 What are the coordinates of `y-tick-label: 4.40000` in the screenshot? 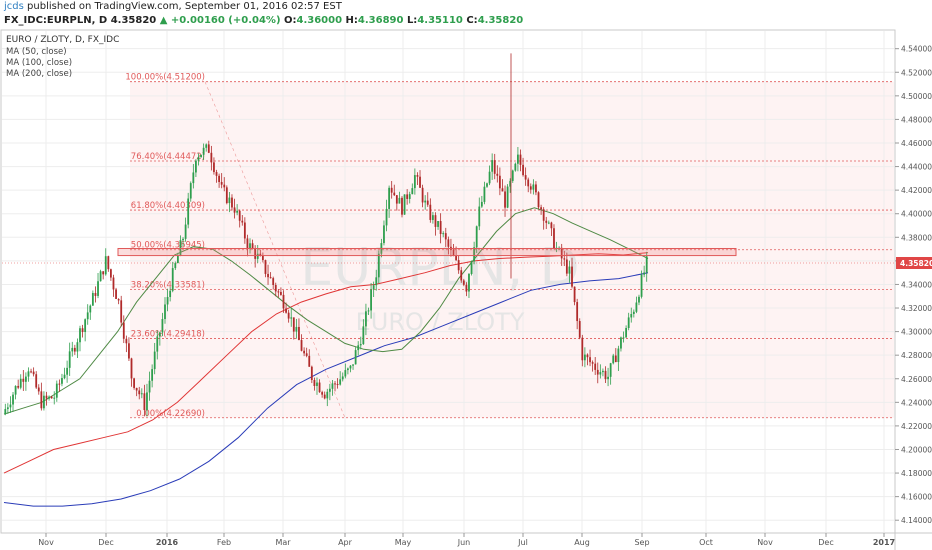 It's located at (916, 214).